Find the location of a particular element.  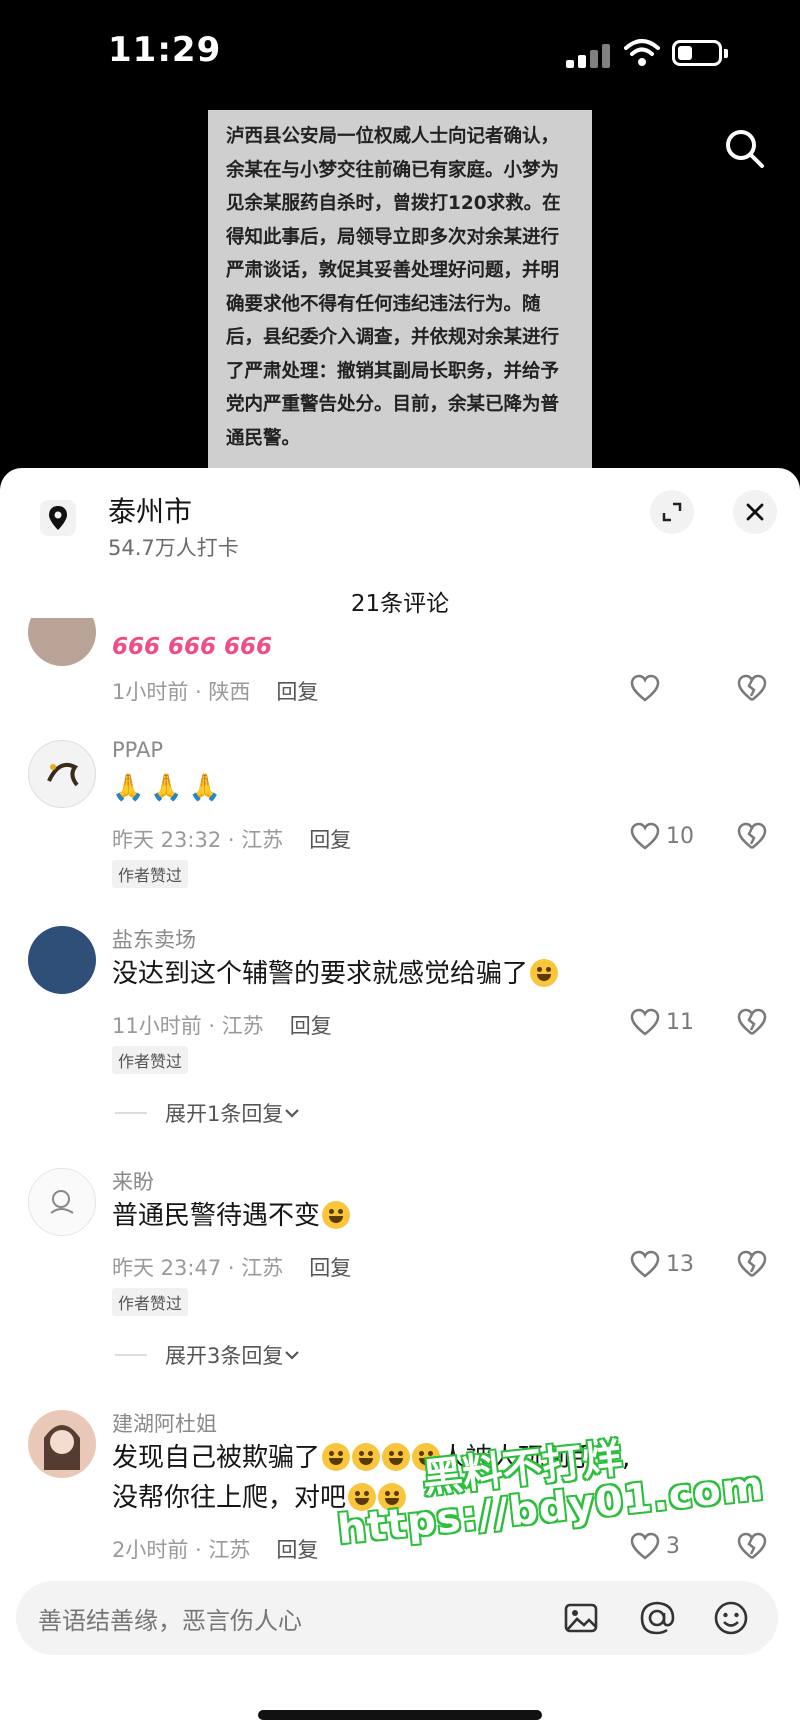

grin-emoji-icon is located at coordinates (336, 1215).